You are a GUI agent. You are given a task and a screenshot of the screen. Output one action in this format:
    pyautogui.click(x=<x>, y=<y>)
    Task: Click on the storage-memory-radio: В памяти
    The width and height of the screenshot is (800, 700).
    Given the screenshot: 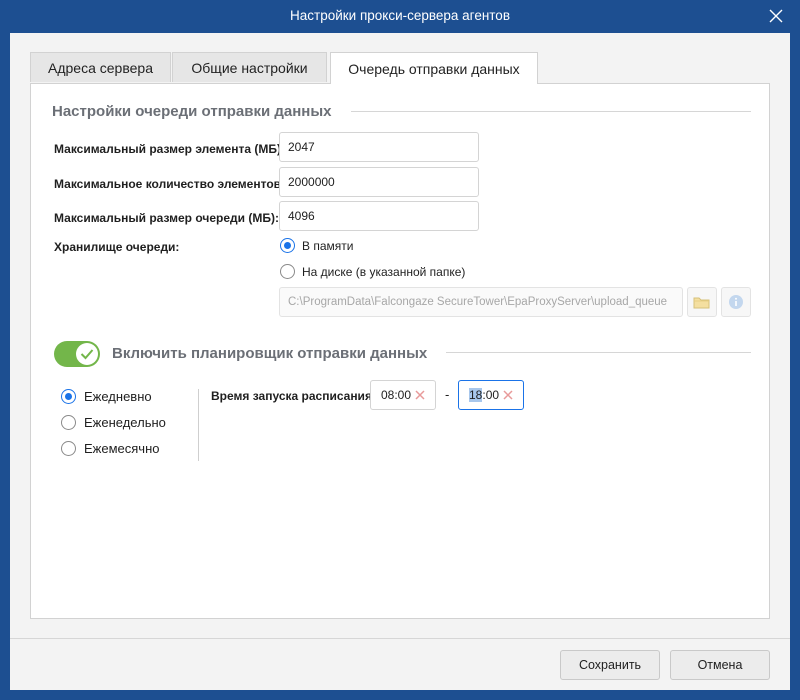 What is the action you would take?
    pyautogui.click(x=316, y=245)
    